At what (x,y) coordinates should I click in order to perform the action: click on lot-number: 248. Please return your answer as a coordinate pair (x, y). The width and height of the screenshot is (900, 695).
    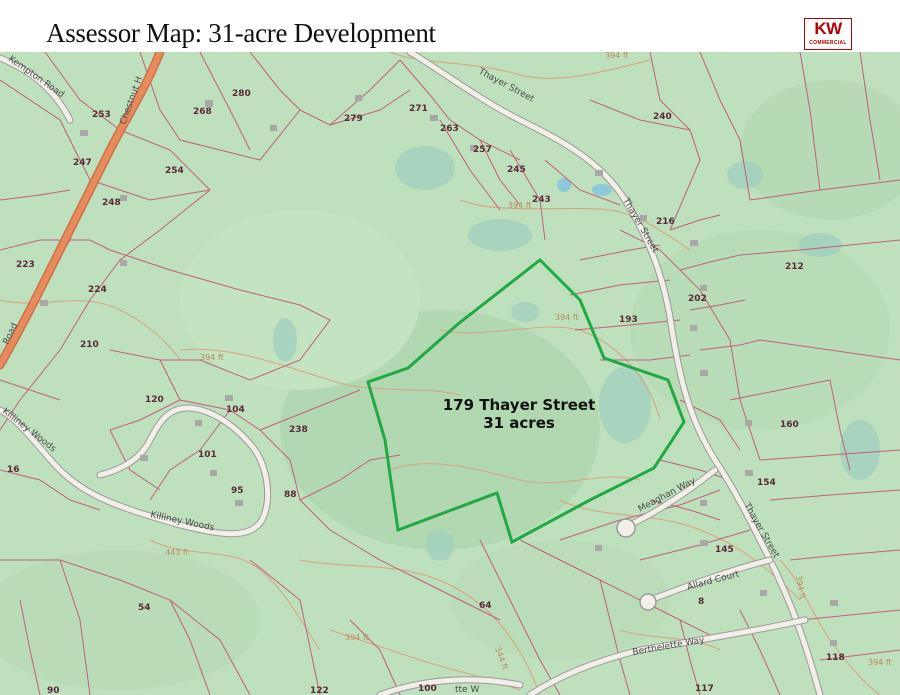
    Looking at the image, I should click on (111, 203).